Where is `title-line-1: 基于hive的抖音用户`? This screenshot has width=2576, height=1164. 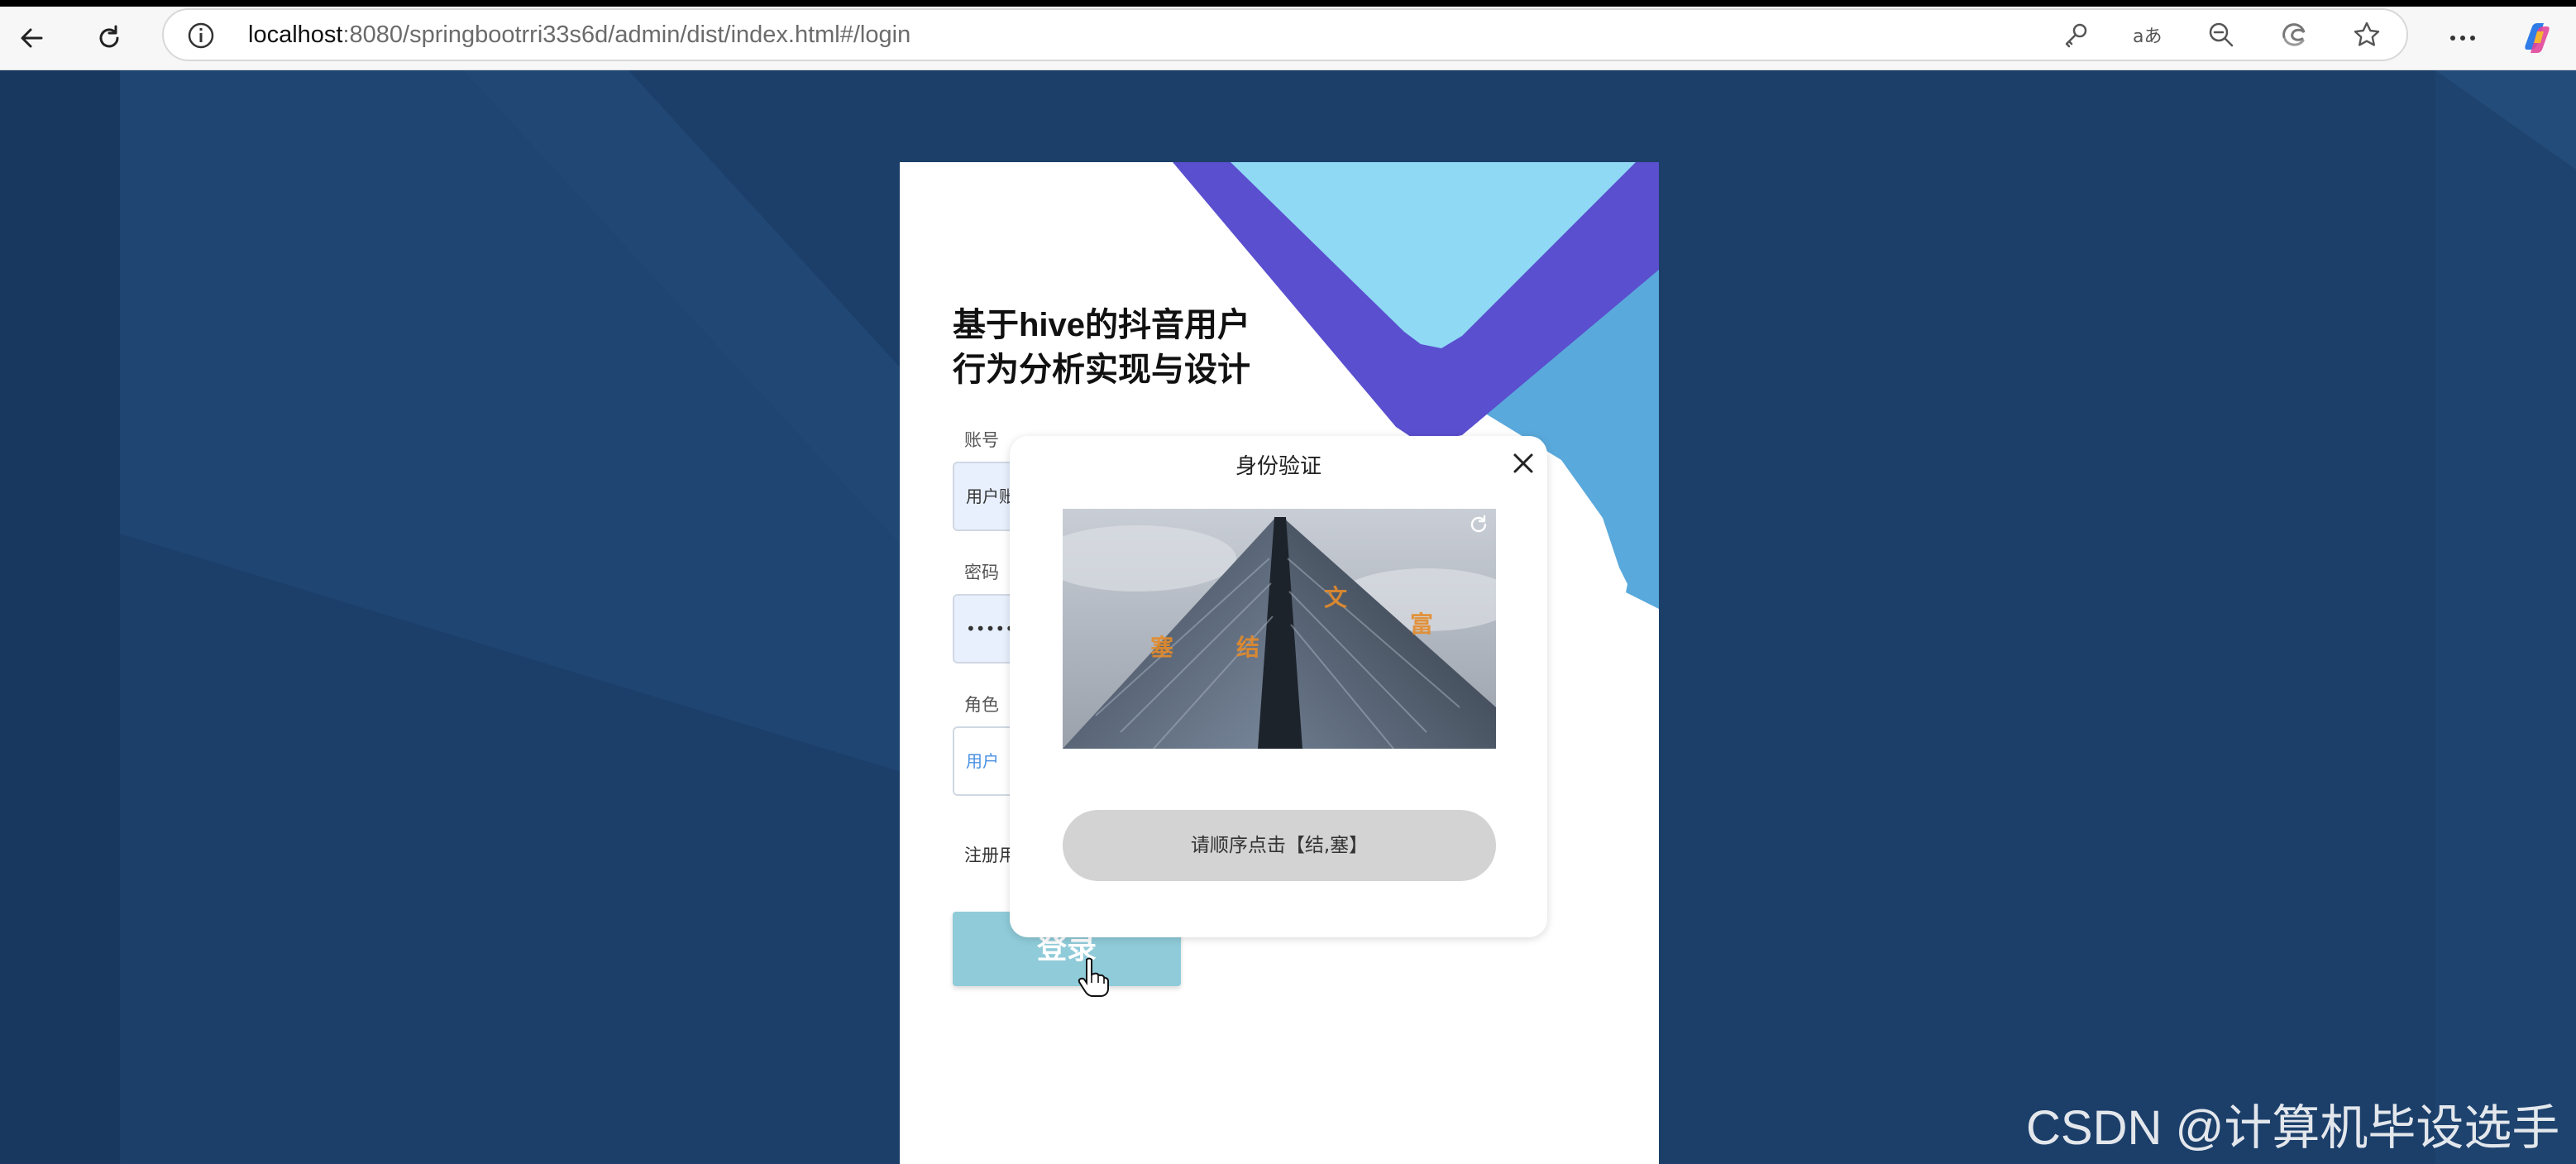 title-line-1: 基于hive的抖音用户 is located at coordinates (1102, 325).